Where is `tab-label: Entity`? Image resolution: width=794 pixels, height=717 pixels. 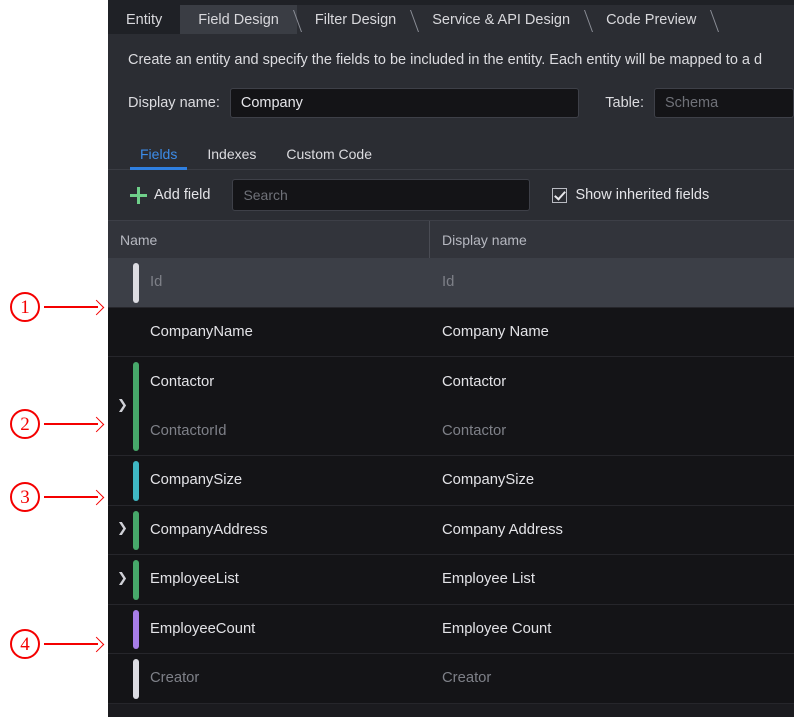 tab-label: Entity is located at coordinates (144, 19).